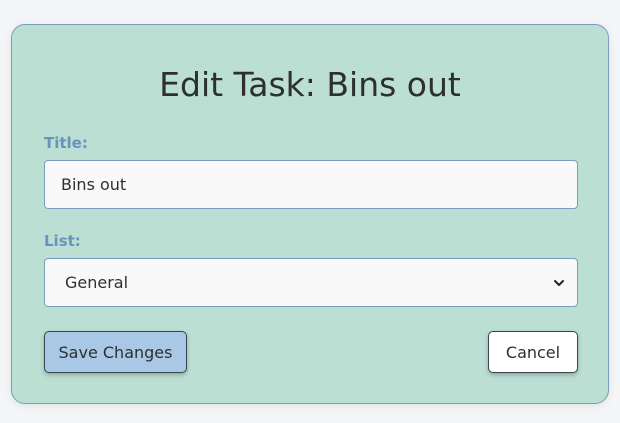 This screenshot has height=423, width=620. I want to click on list-select: General, so click(311, 282).